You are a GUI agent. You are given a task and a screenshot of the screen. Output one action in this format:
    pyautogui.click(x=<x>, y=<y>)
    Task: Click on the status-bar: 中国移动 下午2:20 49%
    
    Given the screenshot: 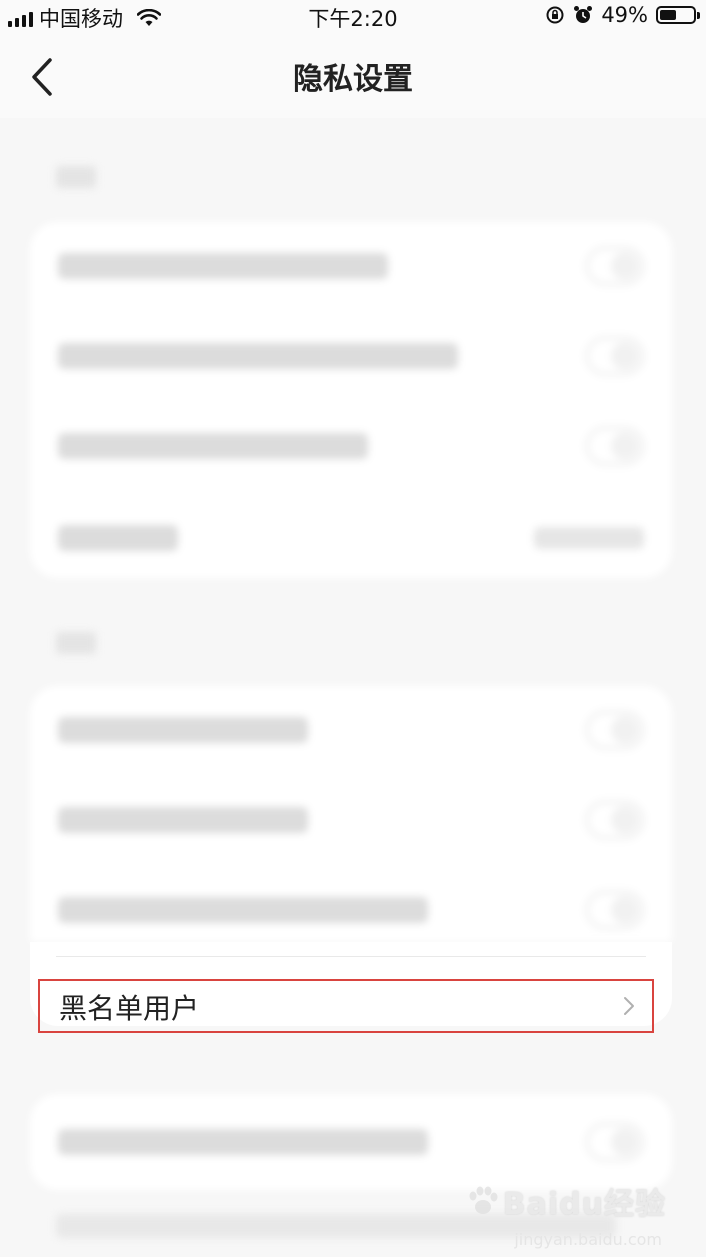 What is the action you would take?
    pyautogui.click(x=353, y=17)
    